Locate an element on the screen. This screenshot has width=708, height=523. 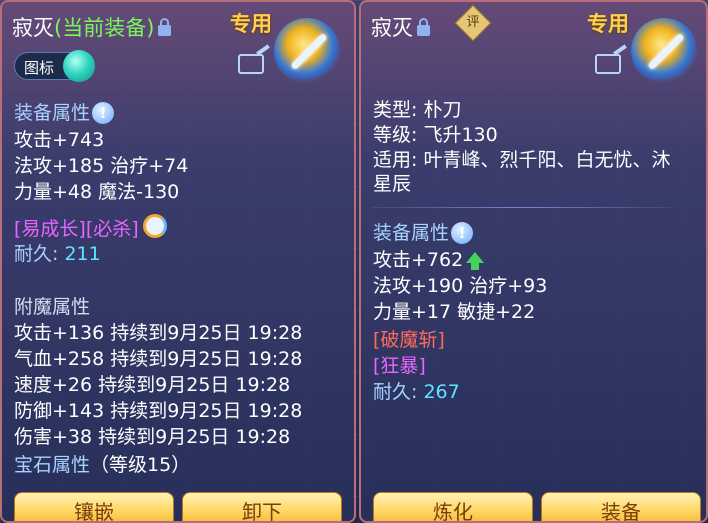
equip-button: 装备 is located at coordinates (621, 506).